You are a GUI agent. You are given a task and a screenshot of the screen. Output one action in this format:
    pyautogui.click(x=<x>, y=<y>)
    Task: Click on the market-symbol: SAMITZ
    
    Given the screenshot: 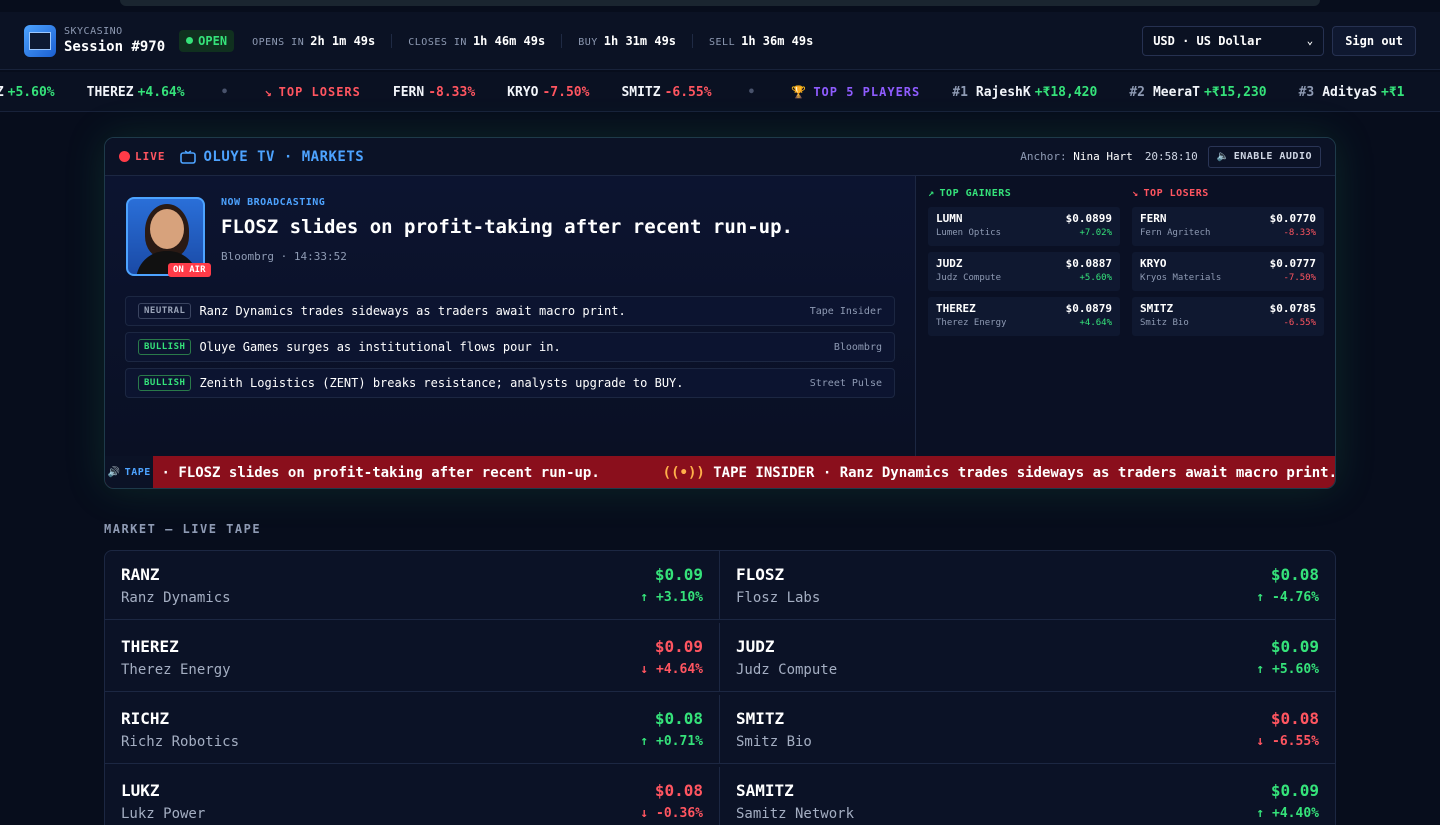 What is the action you would take?
    pyautogui.click(x=765, y=790)
    